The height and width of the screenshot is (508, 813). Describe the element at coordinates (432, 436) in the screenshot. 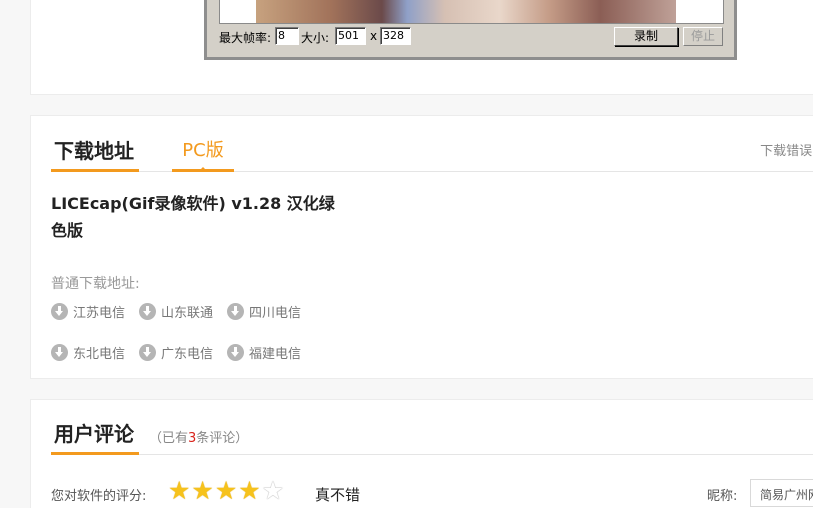

I see `comment-tabbar: 用户评论 （已有3条评论）` at that location.